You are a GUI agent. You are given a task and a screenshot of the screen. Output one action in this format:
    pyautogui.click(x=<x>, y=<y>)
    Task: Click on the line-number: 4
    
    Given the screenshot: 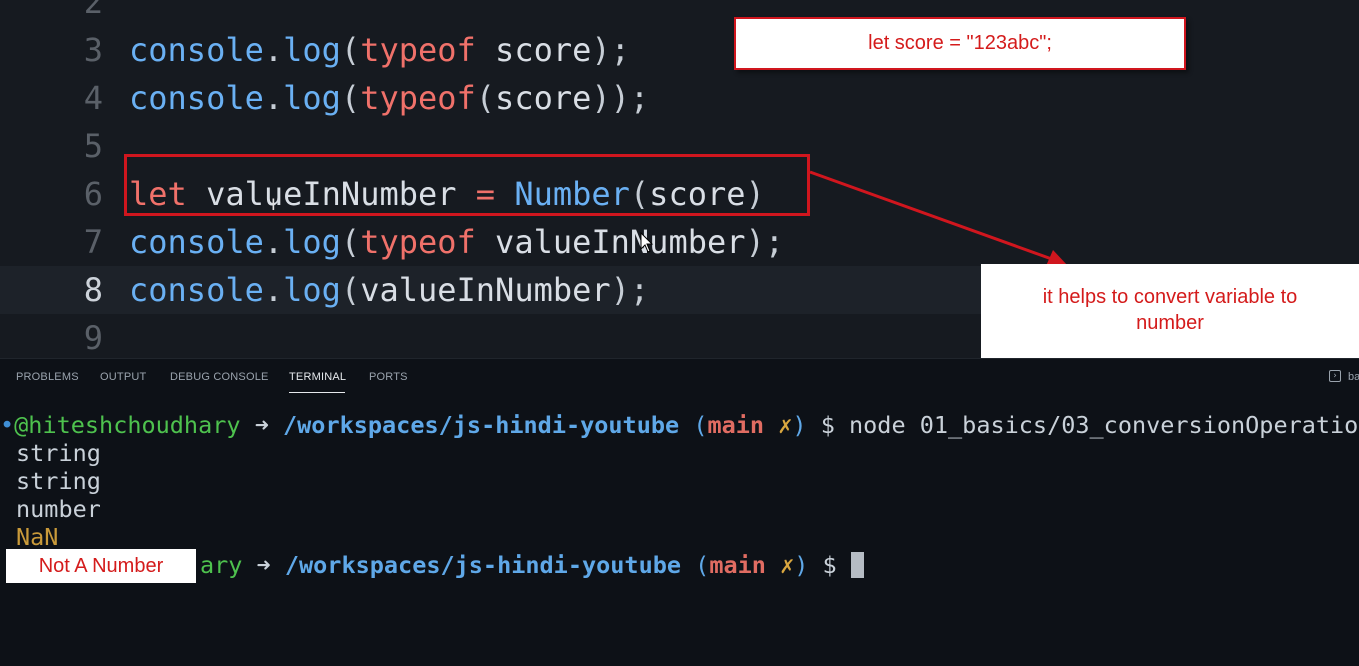 What is the action you would take?
    pyautogui.click(x=93, y=98)
    